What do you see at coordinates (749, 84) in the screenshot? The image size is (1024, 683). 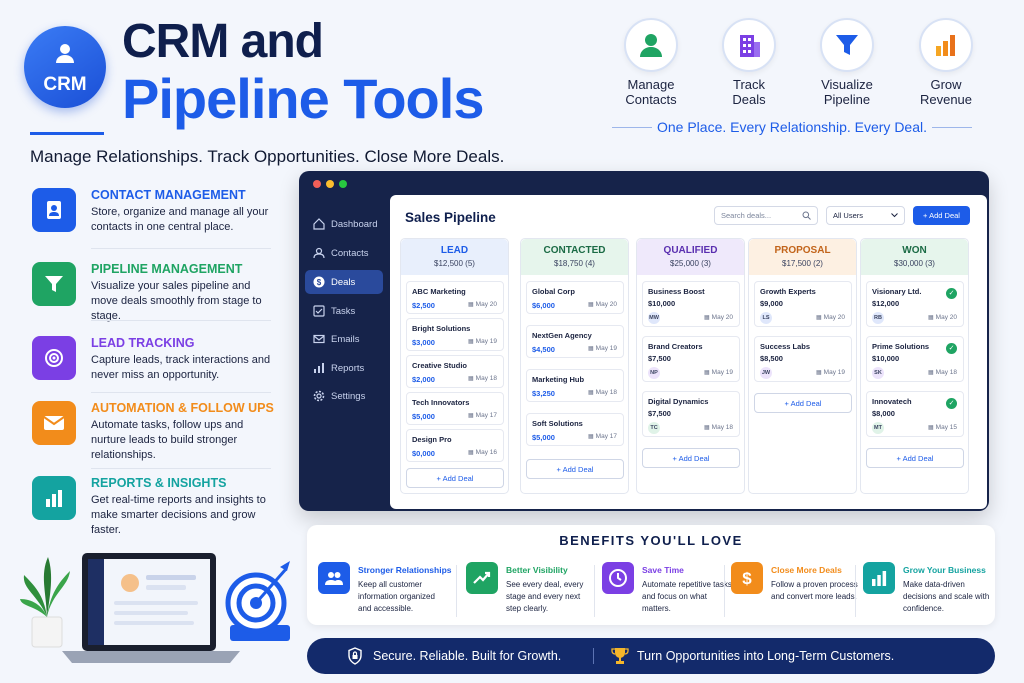 I see `top-feature-label: Track` at bounding box center [749, 84].